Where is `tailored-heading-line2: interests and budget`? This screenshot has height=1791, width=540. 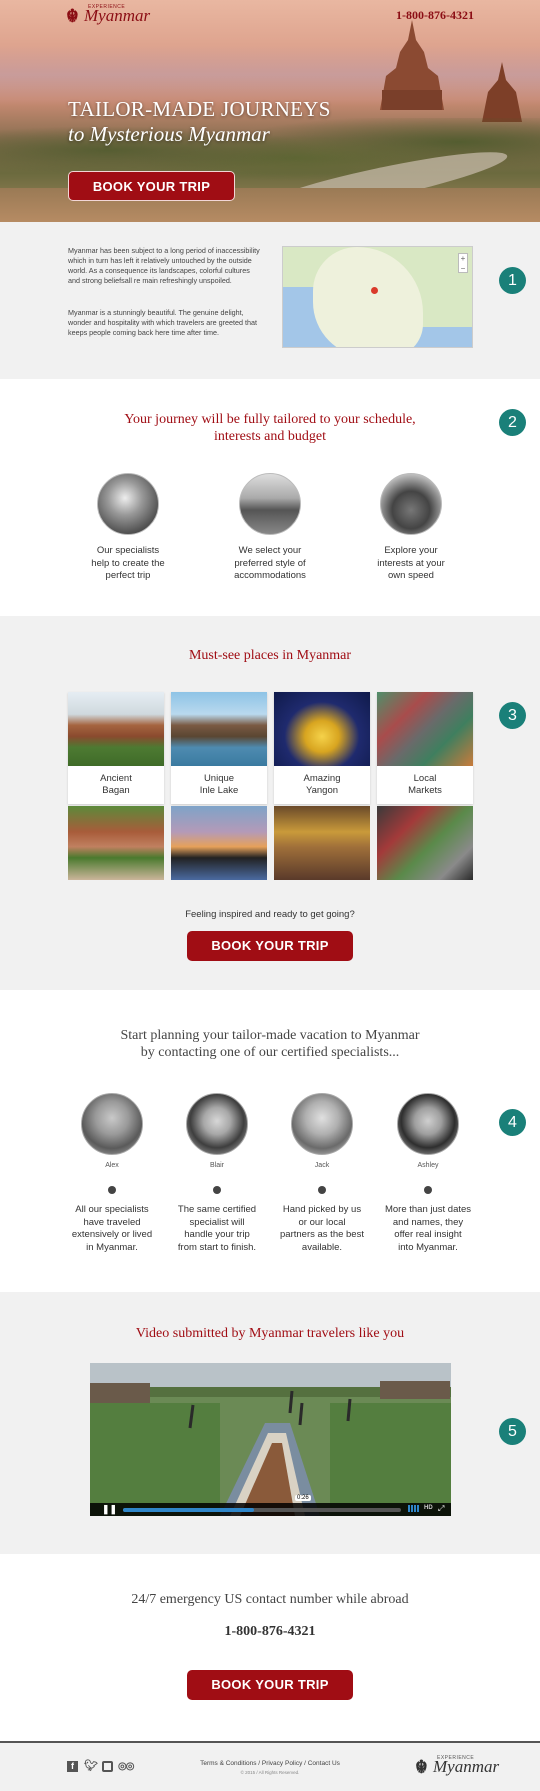 tailored-heading-line2: interests and budget is located at coordinates (270, 436).